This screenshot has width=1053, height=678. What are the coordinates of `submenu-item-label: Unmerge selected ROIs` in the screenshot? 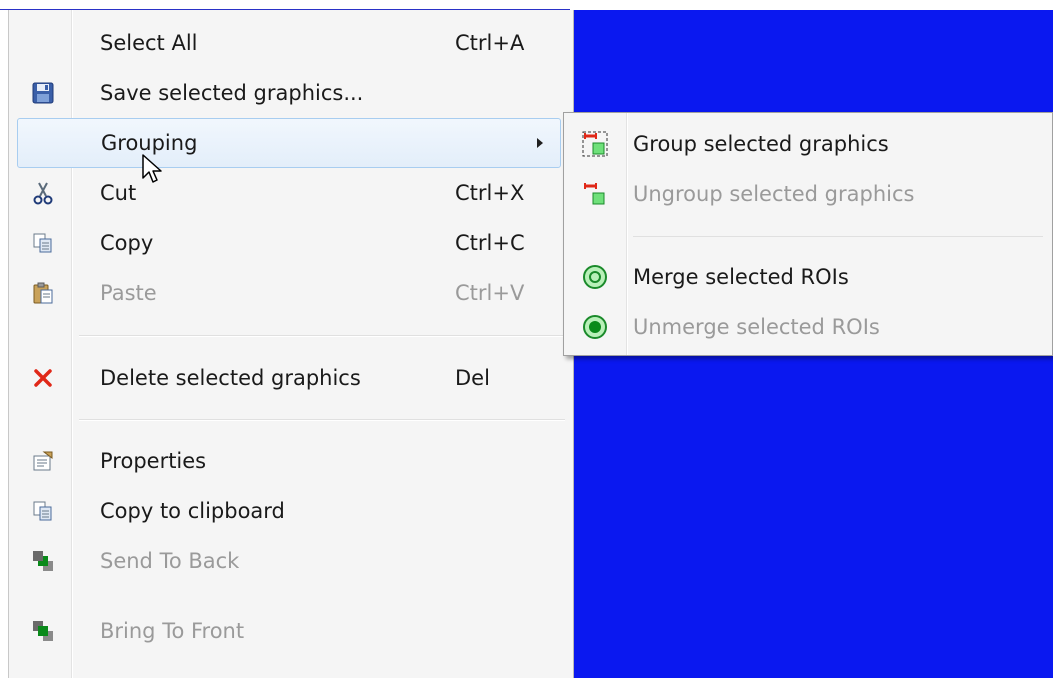 It's located at (756, 327).